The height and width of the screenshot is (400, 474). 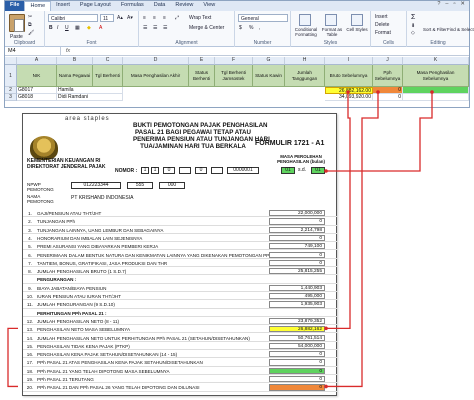 I want to click on font-color-icon: A, so click(x=100, y=28).